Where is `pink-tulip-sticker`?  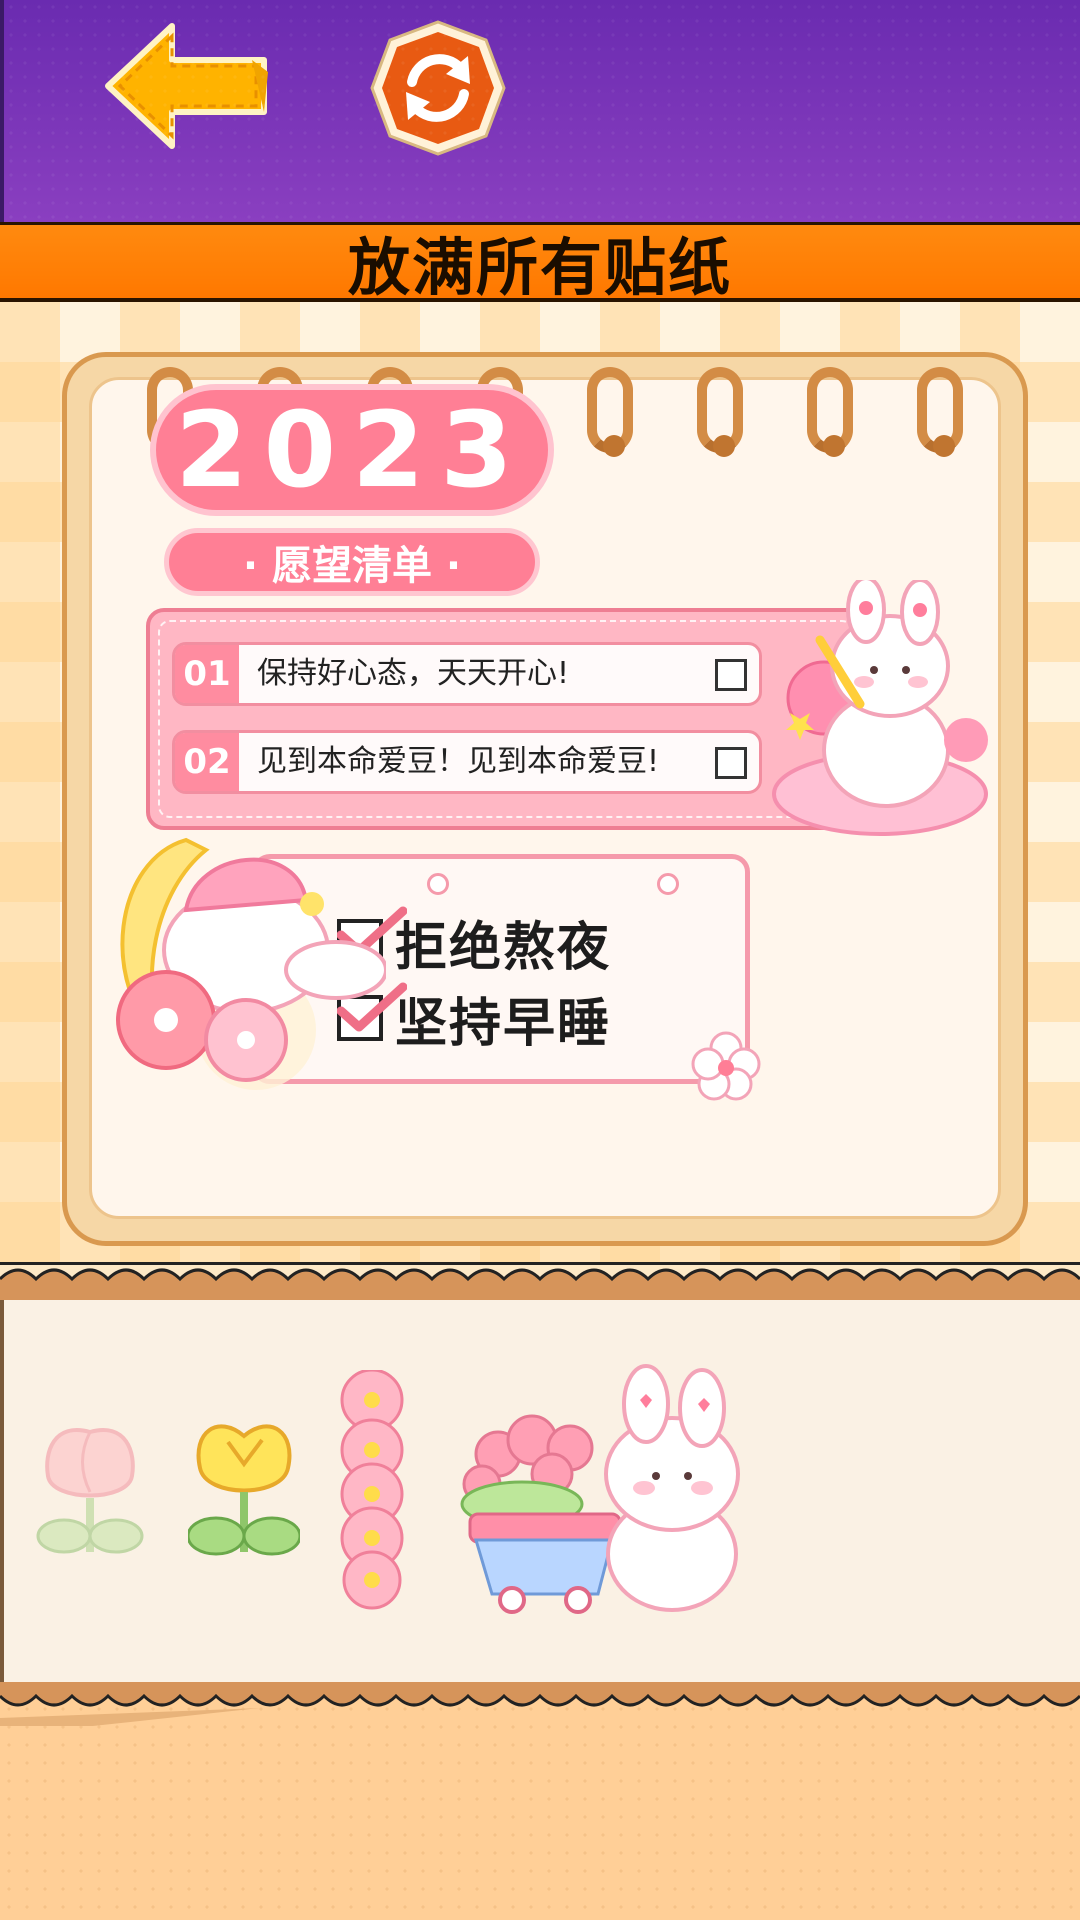 pink-tulip-sticker is located at coordinates (90, 1487).